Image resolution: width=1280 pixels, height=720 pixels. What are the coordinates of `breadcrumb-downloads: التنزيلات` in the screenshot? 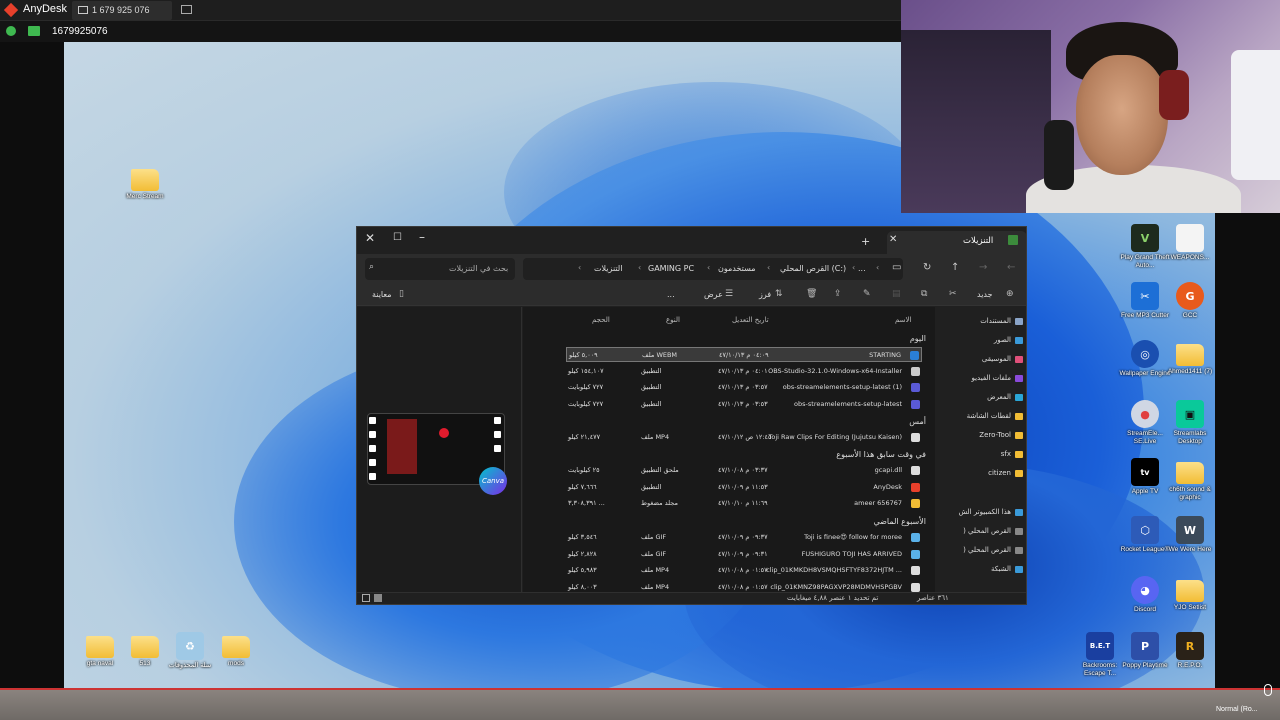 It's located at (608, 268).